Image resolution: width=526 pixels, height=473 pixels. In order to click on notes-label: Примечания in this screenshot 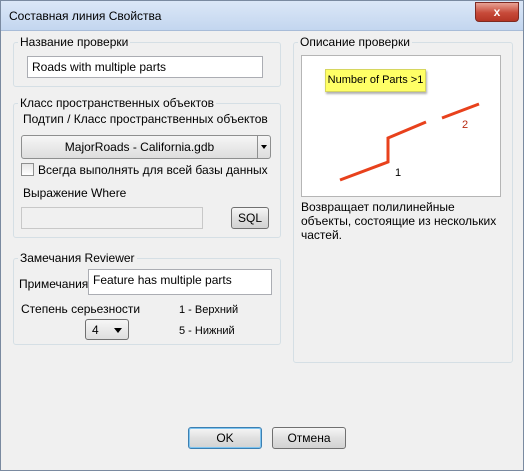, I will do `click(54, 284)`.